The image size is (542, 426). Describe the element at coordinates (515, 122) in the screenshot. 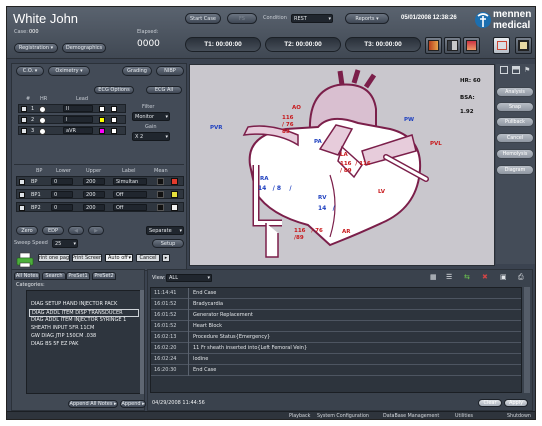

I see `side-button-pullback: Pullback` at that location.